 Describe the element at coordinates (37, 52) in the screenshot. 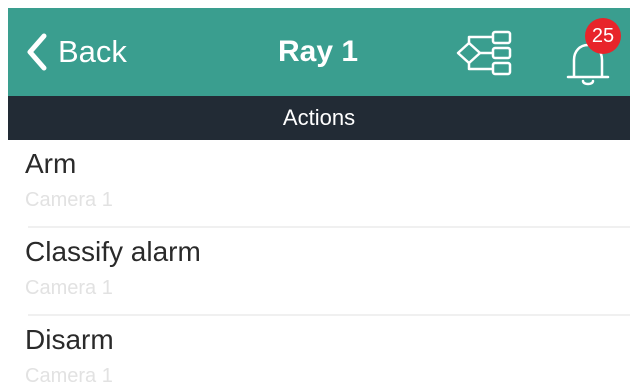

I see `chevron-left-icon` at that location.